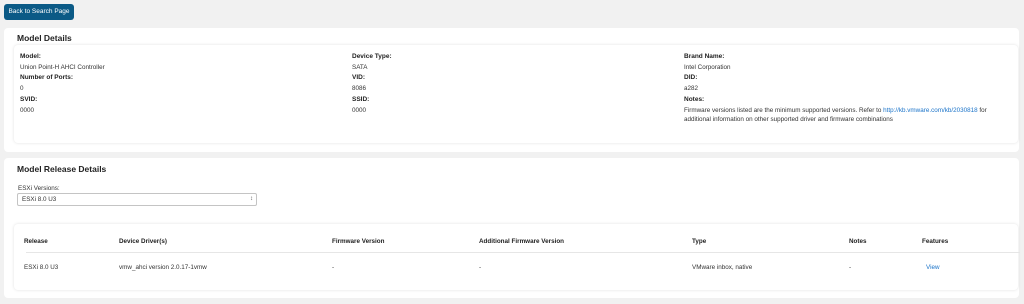  I want to click on header-row-divider, so click(523, 252).